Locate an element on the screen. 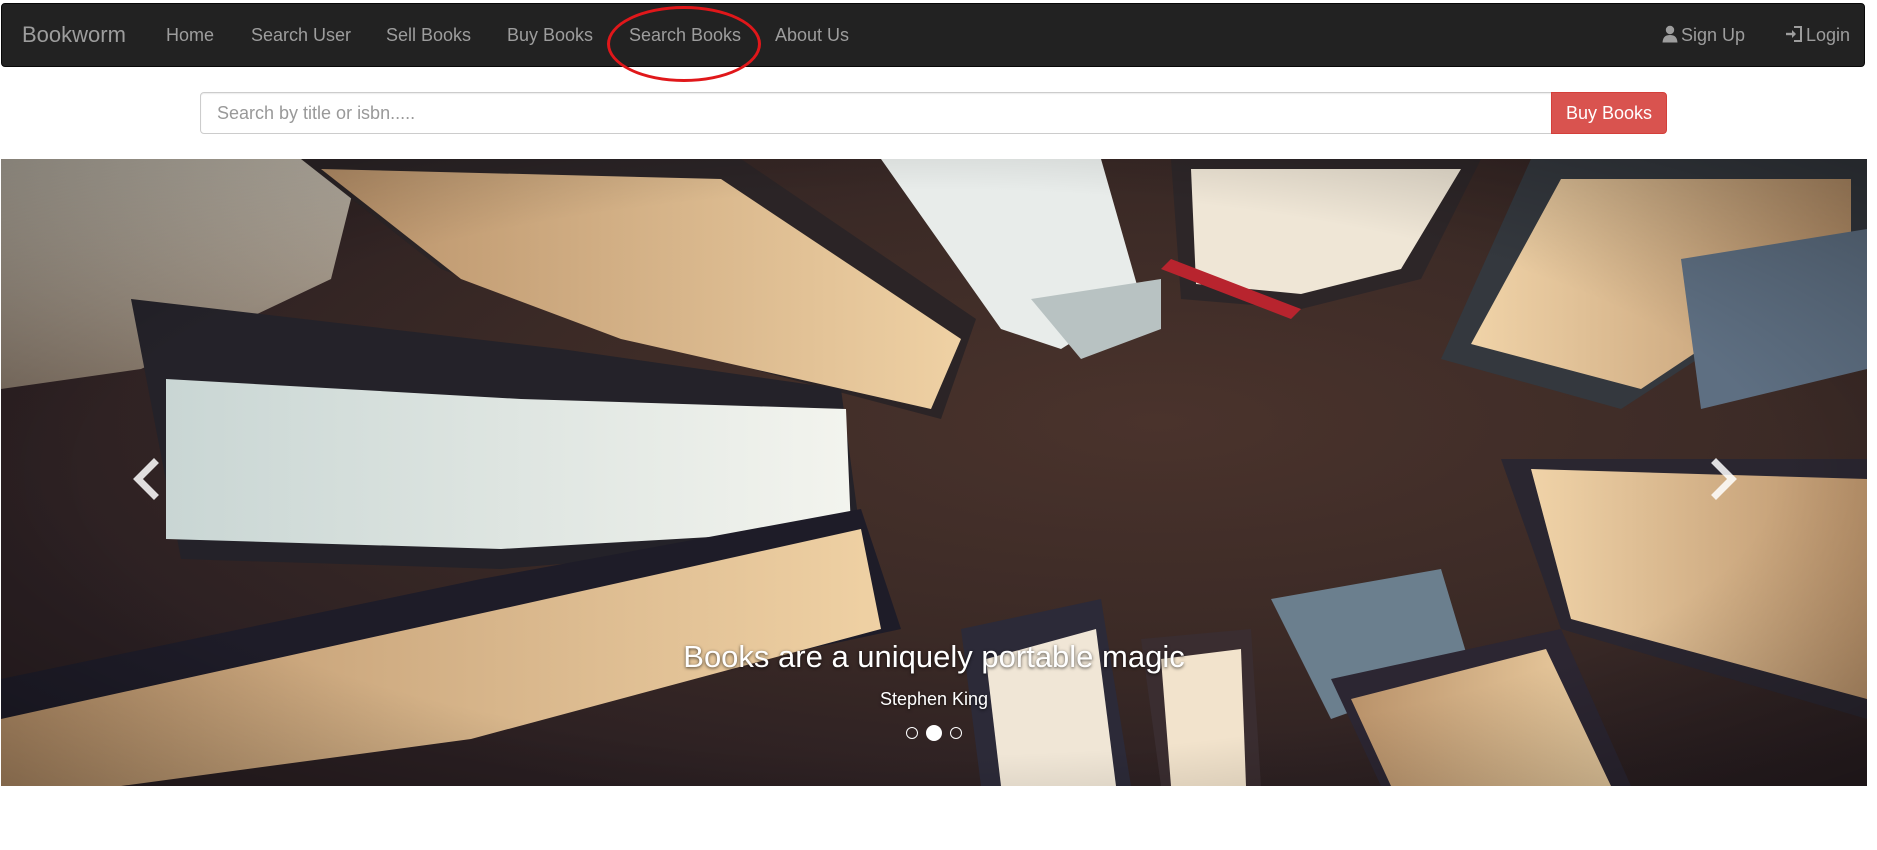 Image resolution: width=1877 pixels, height=850 pixels. nav-sell-books: Sell Books is located at coordinates (428, 35).